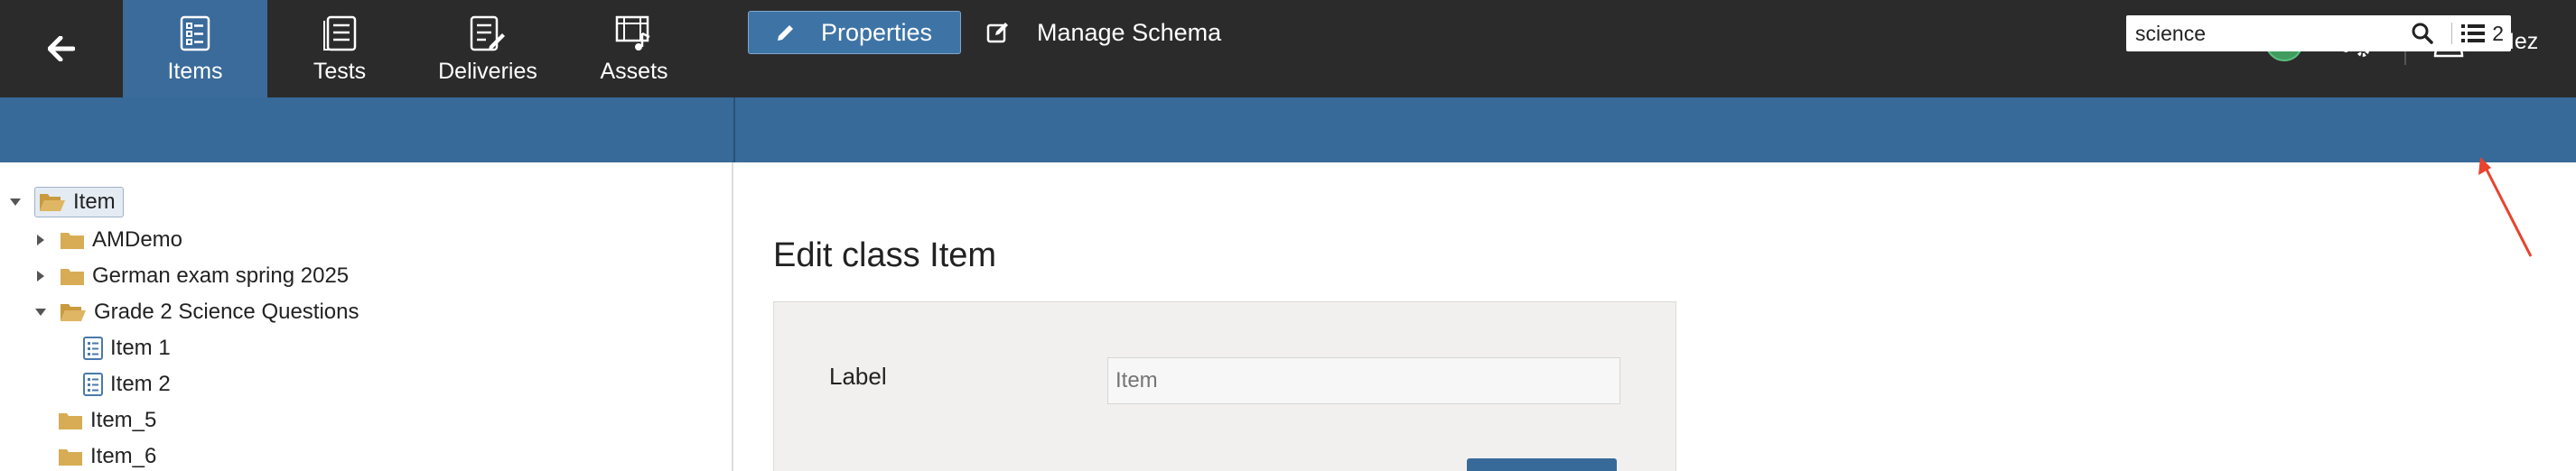 The height and width of the screenshot is (471, 2576). Describe the element at coordinates (221, 275) in the screenshot. I see `tree-node-label: German exam spring 2025` at that location.